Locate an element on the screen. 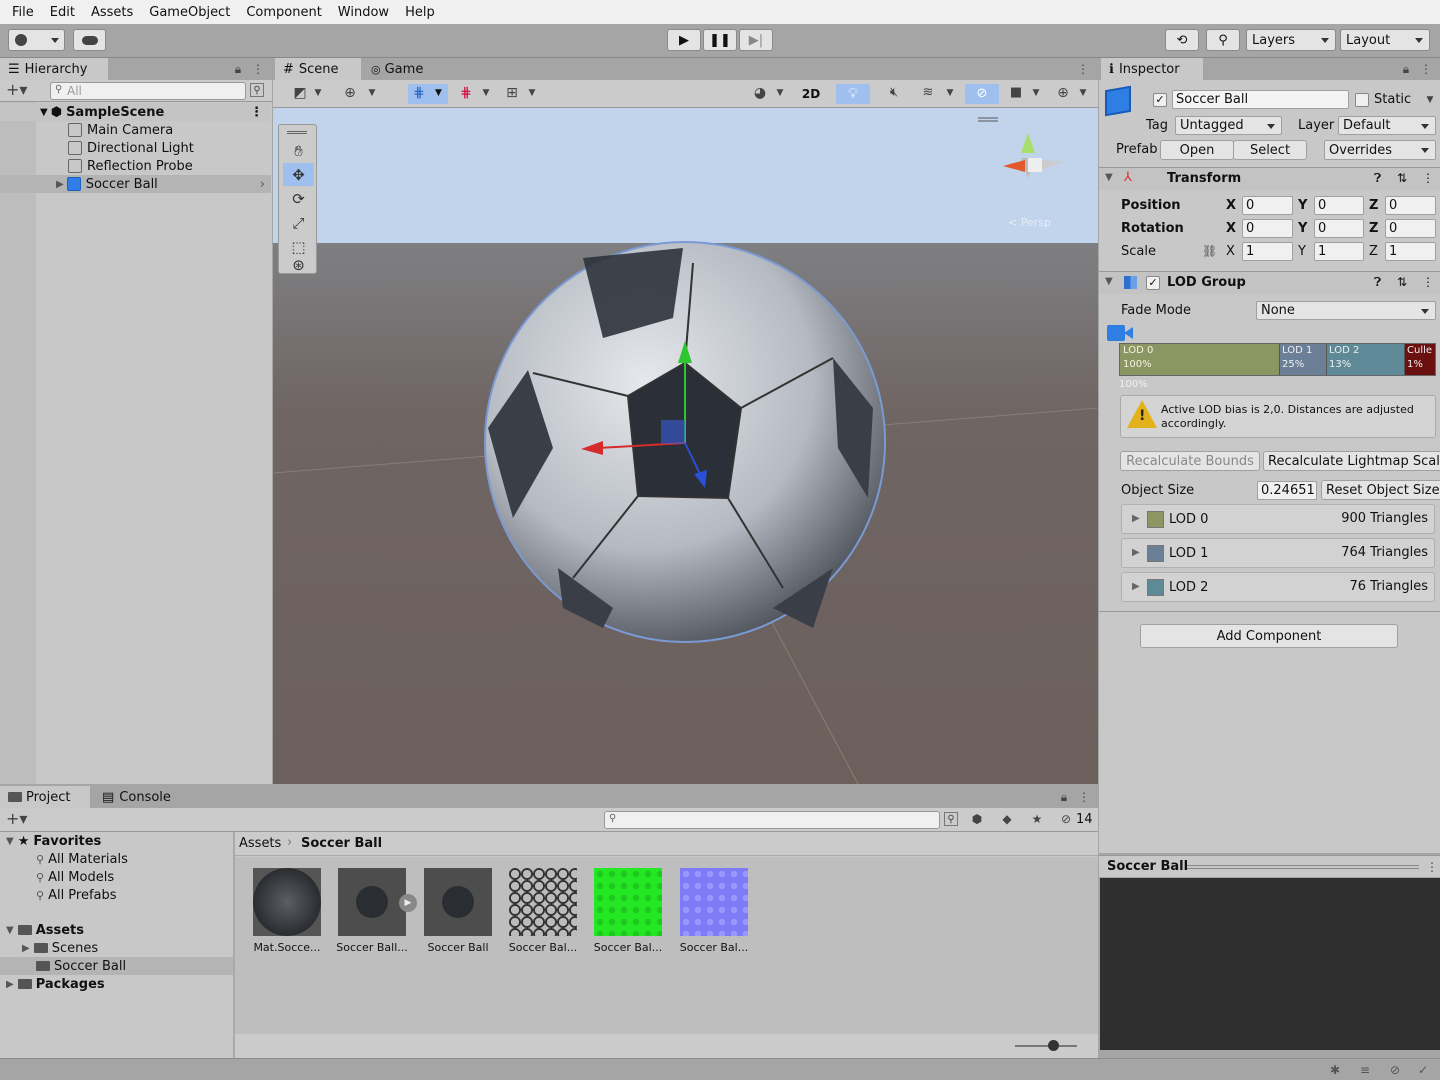  camera-icon: ■ is located at coordinates (1016, 93).